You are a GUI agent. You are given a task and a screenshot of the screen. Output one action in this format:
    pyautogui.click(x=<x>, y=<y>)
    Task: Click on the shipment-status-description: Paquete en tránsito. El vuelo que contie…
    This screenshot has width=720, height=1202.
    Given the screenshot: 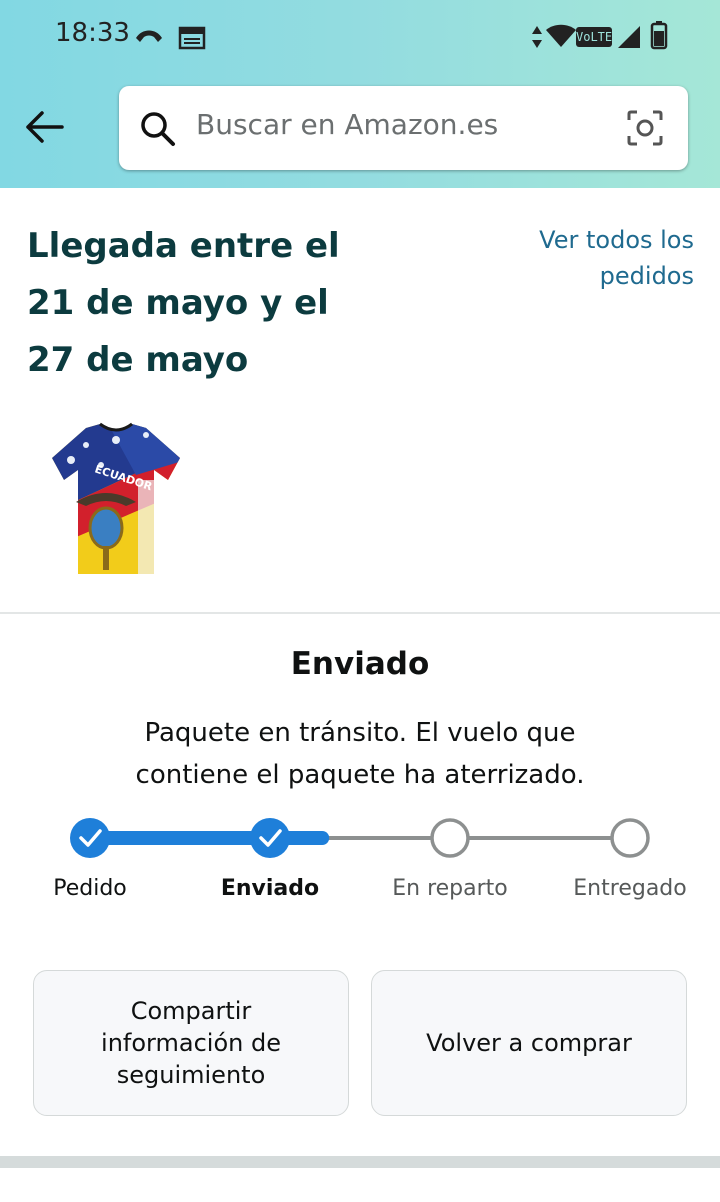 What is the action you would take?
    pyautogui.click(x=360, y=754)
    